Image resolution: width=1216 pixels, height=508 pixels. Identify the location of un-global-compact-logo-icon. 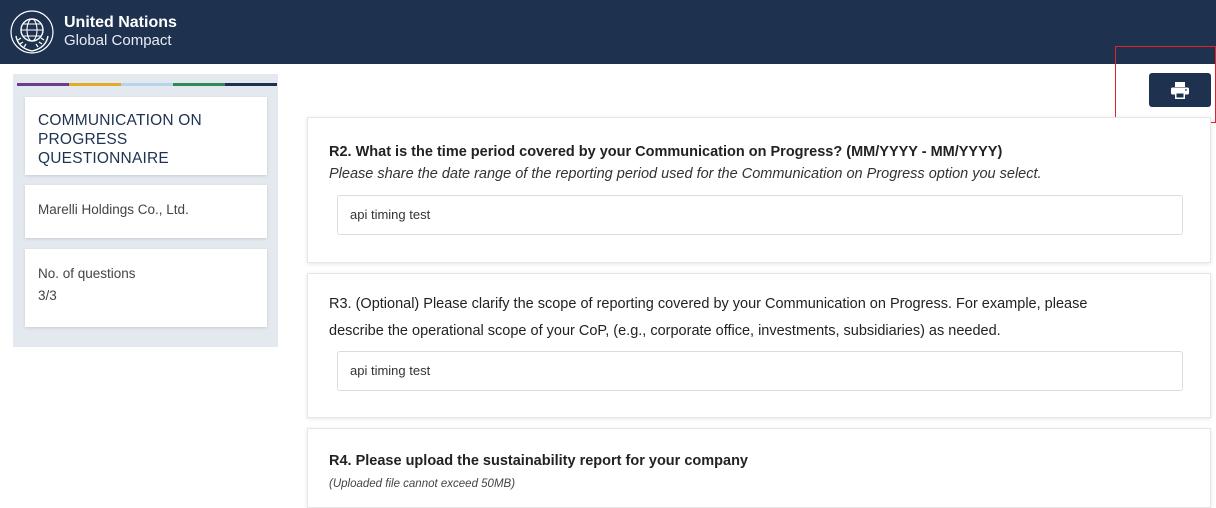
(32, 32).